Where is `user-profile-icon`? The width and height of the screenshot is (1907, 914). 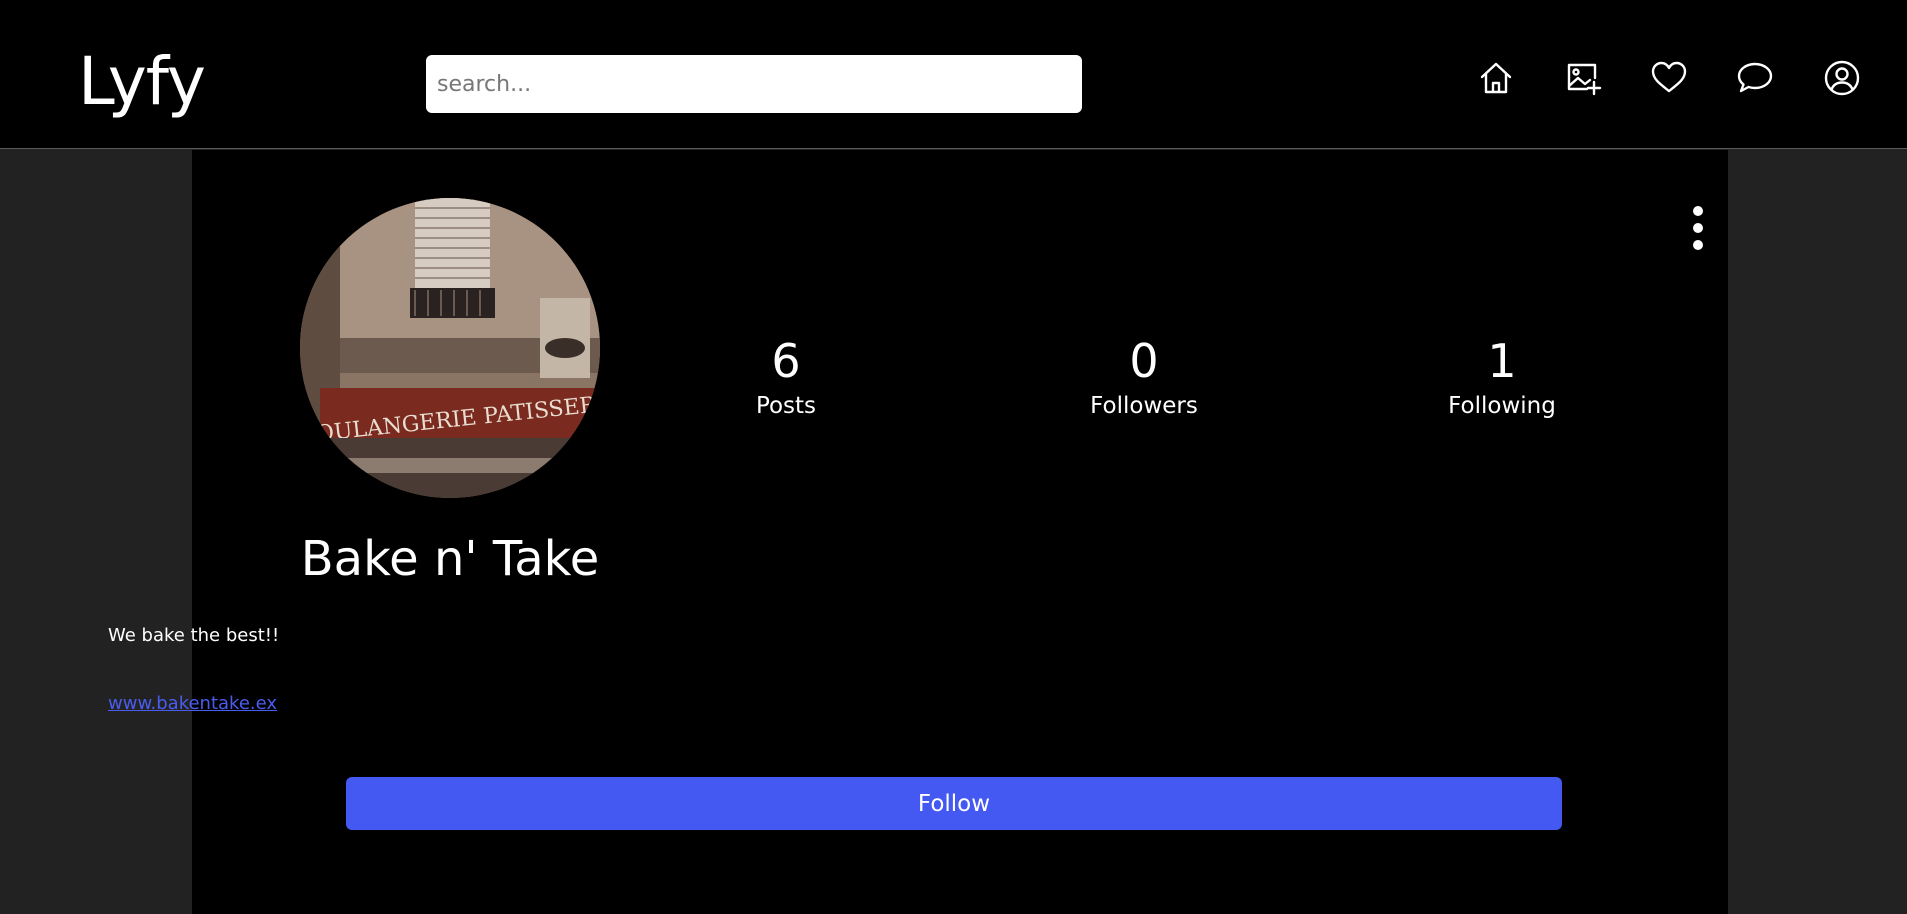
user-profile-icon is located at coordinates (1842, 78).